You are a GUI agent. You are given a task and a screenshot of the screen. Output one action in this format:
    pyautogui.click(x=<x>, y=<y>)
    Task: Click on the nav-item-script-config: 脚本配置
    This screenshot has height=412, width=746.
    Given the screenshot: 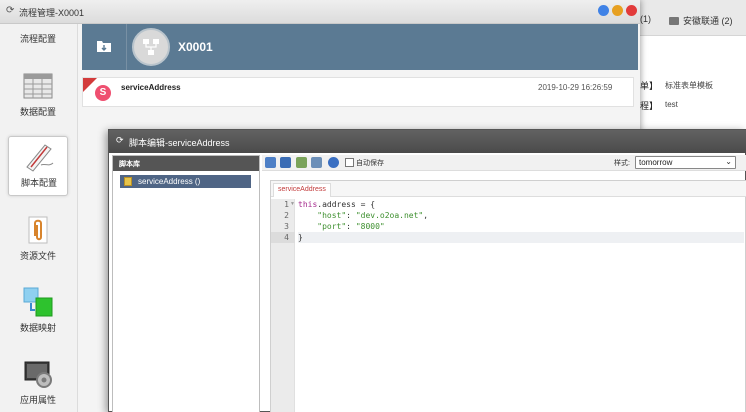 What is the action you would take?
    pyautogui.click(x=38, y=166)
    